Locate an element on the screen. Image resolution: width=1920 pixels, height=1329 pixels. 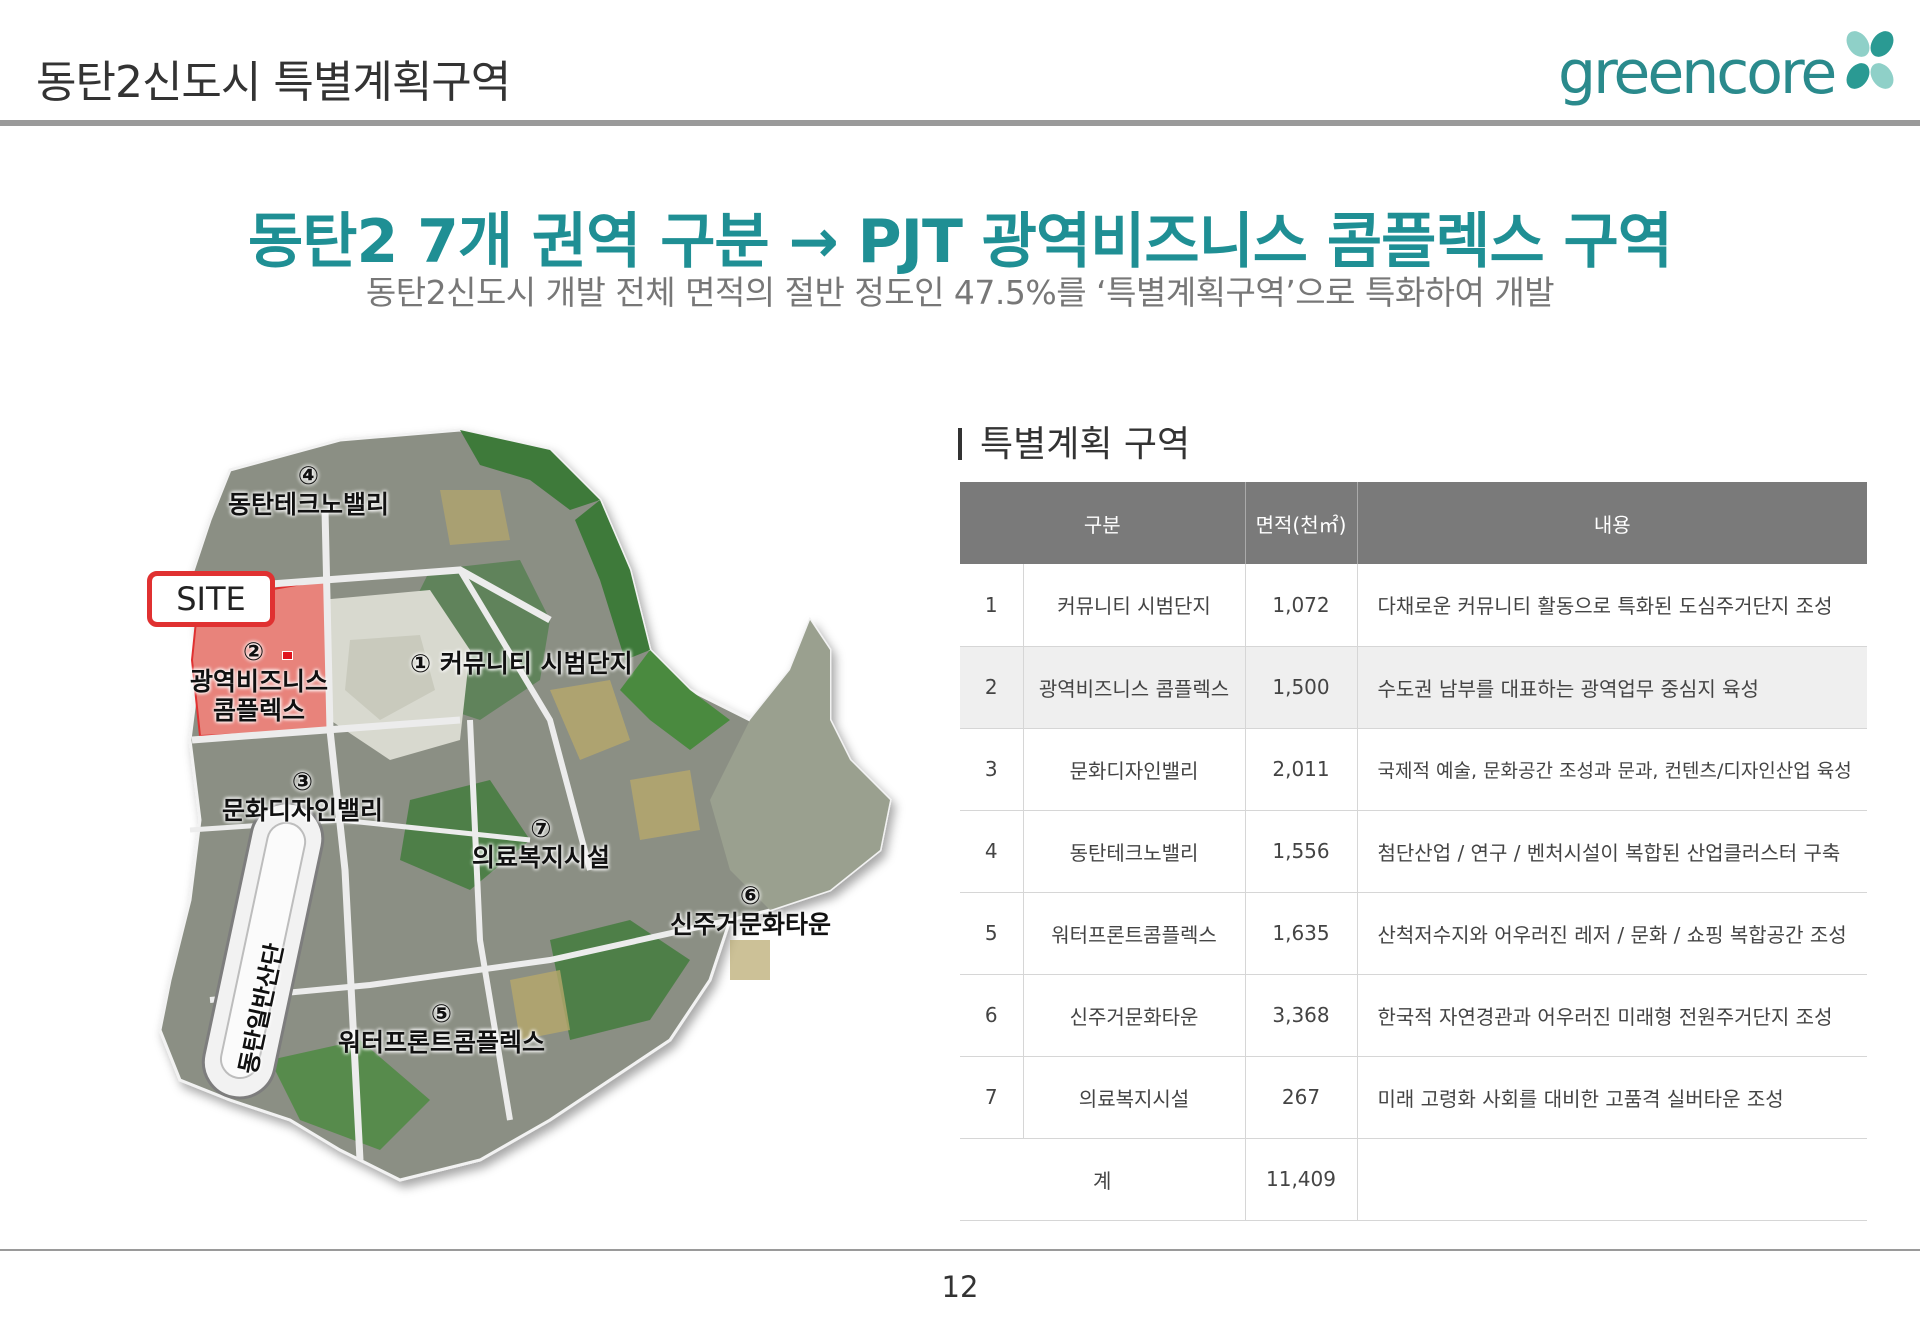
row-desc: 미래 고령화 사회를 대비한 고품격 실버타운 조성 is located at coordinates (1612, 1097).